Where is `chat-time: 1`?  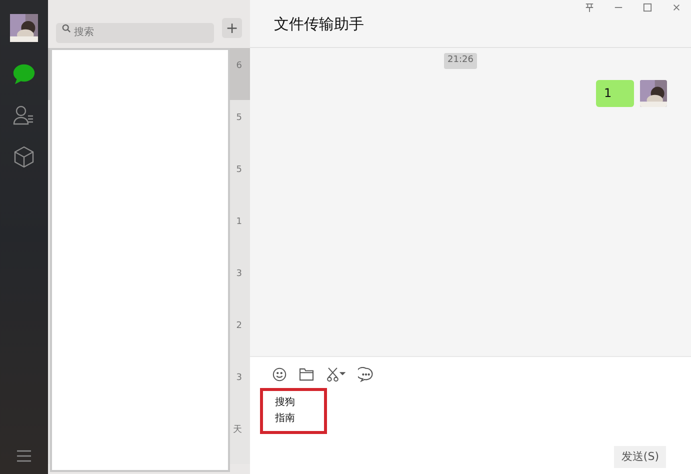 chat-time: 1 is located at coordinates (239, 223).